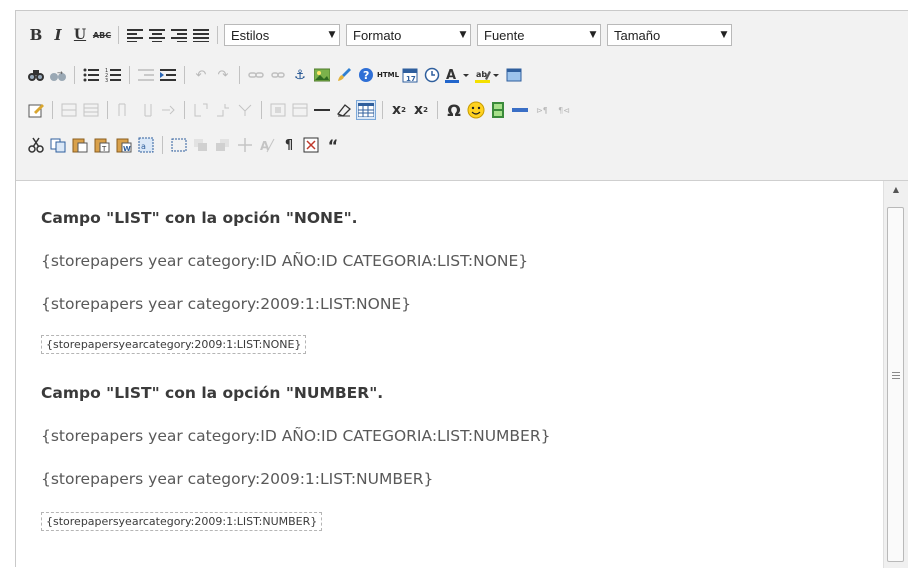  I want to click on help-icon: ?, so click(366, 75).